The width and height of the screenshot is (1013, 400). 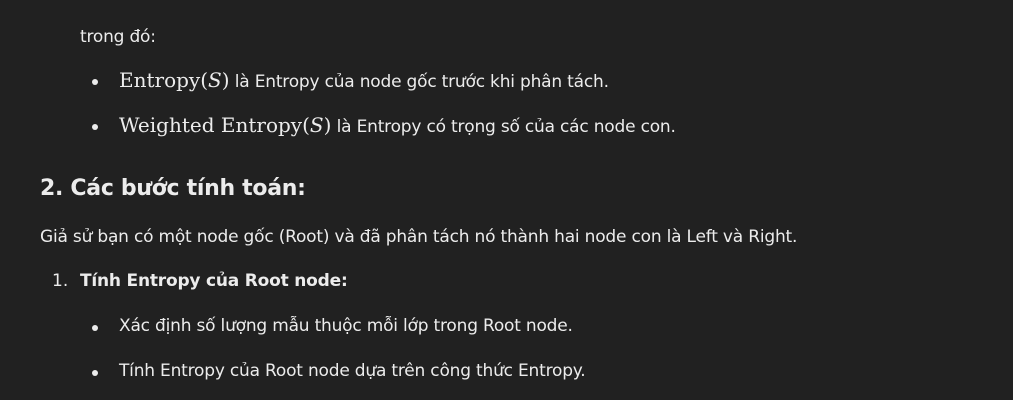 What do you see at coordinates (225, 125) in the screenshot?
I see `math-expression: Weighted Entropy(S)` at bounding box center [225, 125].